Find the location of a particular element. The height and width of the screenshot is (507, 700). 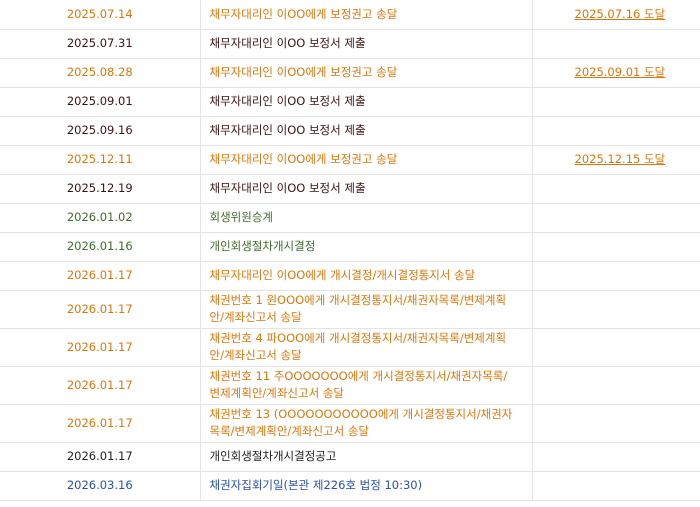

row-date: 2025.09.16 is located at coordinates (100, 130).